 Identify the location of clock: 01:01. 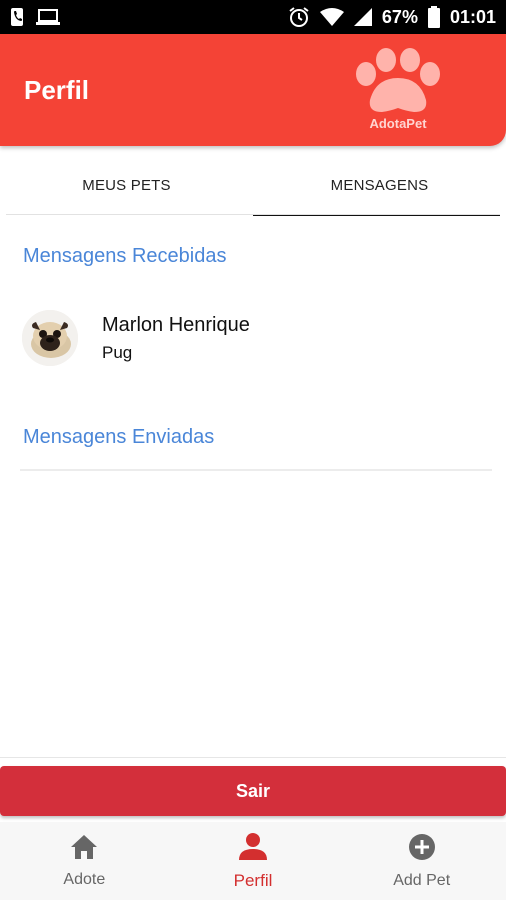
(472, 16).